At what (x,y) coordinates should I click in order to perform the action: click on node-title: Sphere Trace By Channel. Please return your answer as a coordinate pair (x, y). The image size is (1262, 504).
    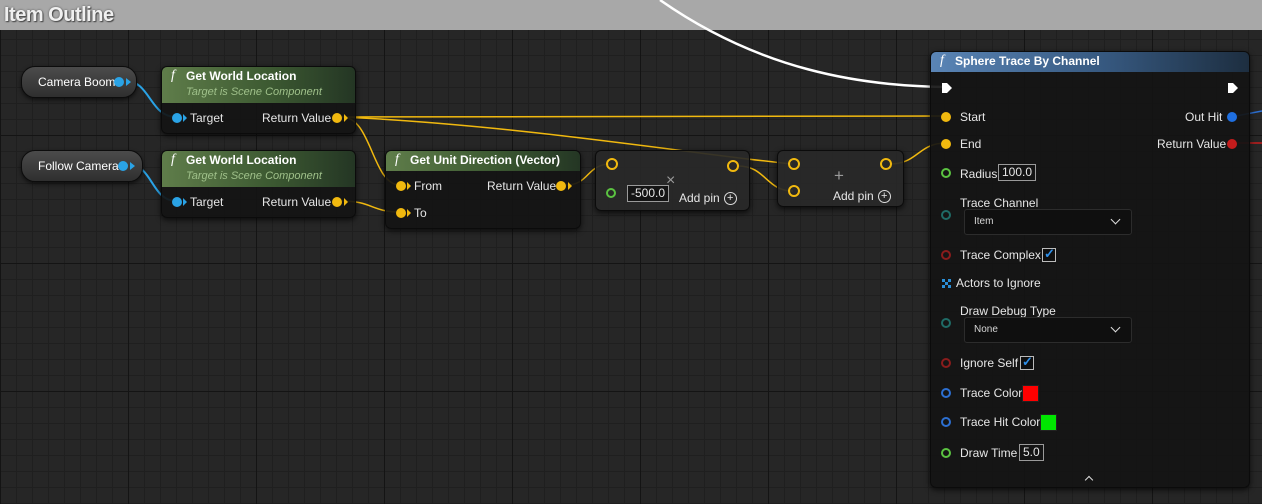
    Looking at the image, I should click on (1027, 61).